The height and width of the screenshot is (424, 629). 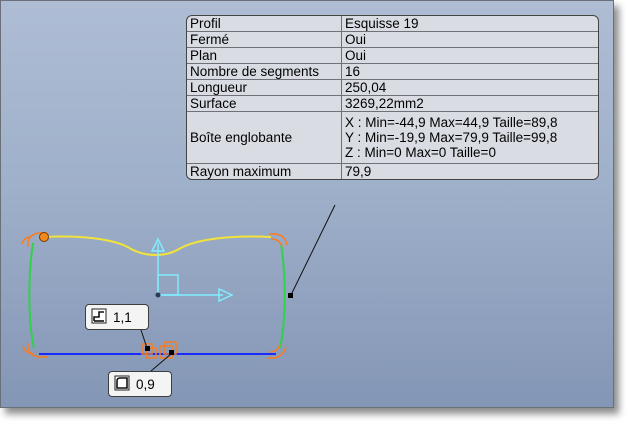 I want to click on prop-value: 250,04, so click(x=469, y=87).